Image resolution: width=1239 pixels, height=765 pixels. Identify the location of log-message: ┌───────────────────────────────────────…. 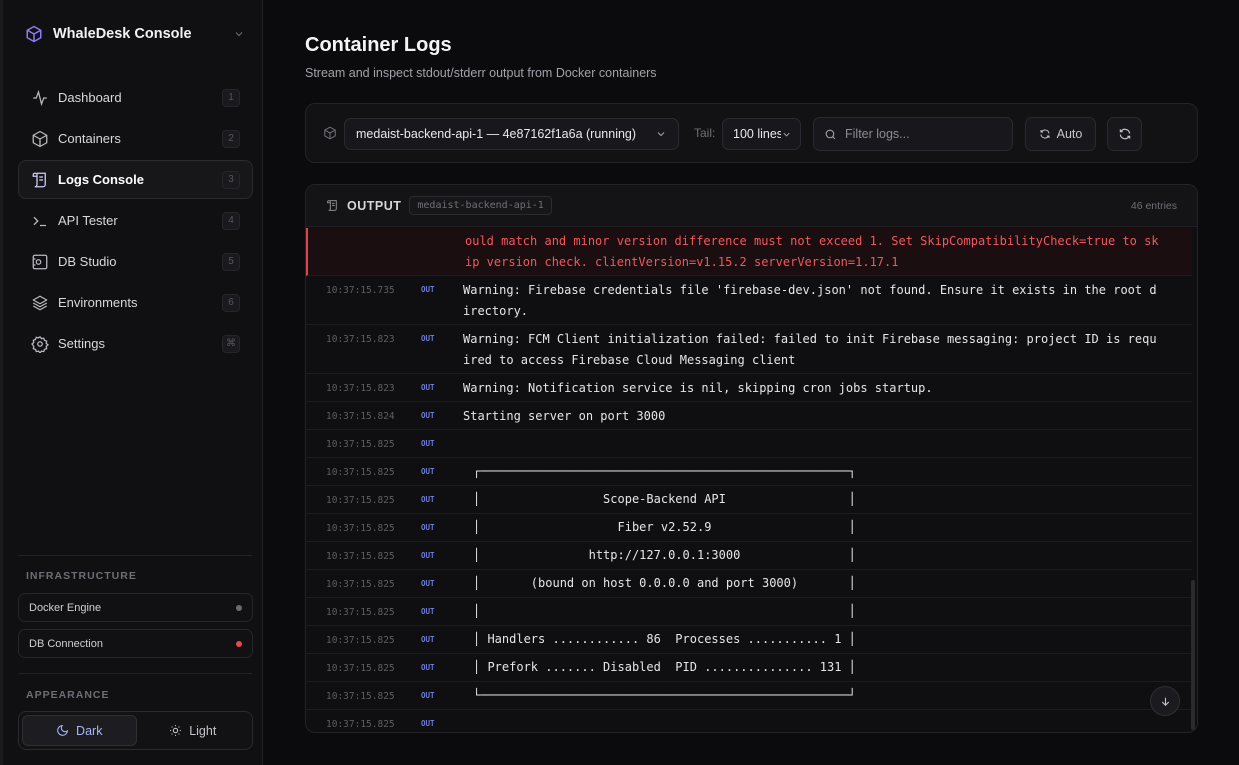
(664, 471).